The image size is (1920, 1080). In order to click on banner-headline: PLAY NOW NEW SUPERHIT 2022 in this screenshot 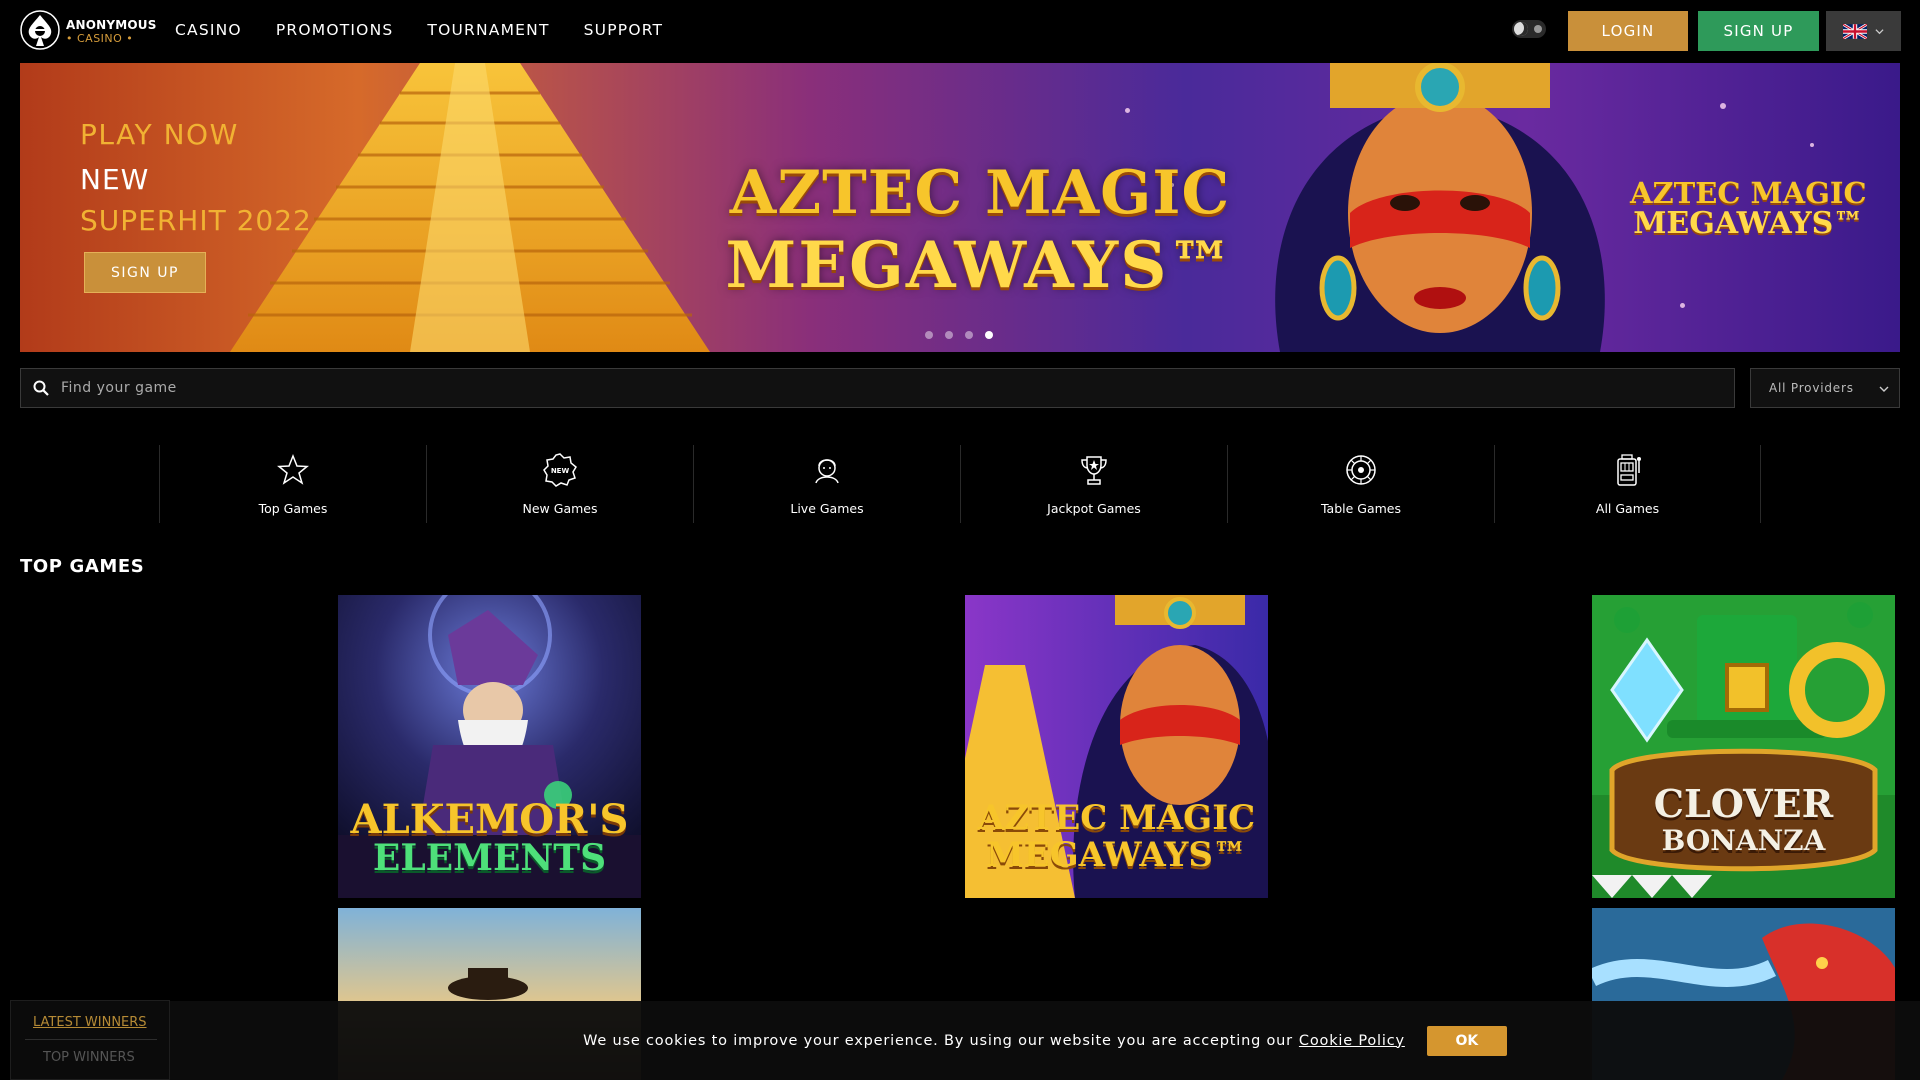, I will do `click(196, 177)`.